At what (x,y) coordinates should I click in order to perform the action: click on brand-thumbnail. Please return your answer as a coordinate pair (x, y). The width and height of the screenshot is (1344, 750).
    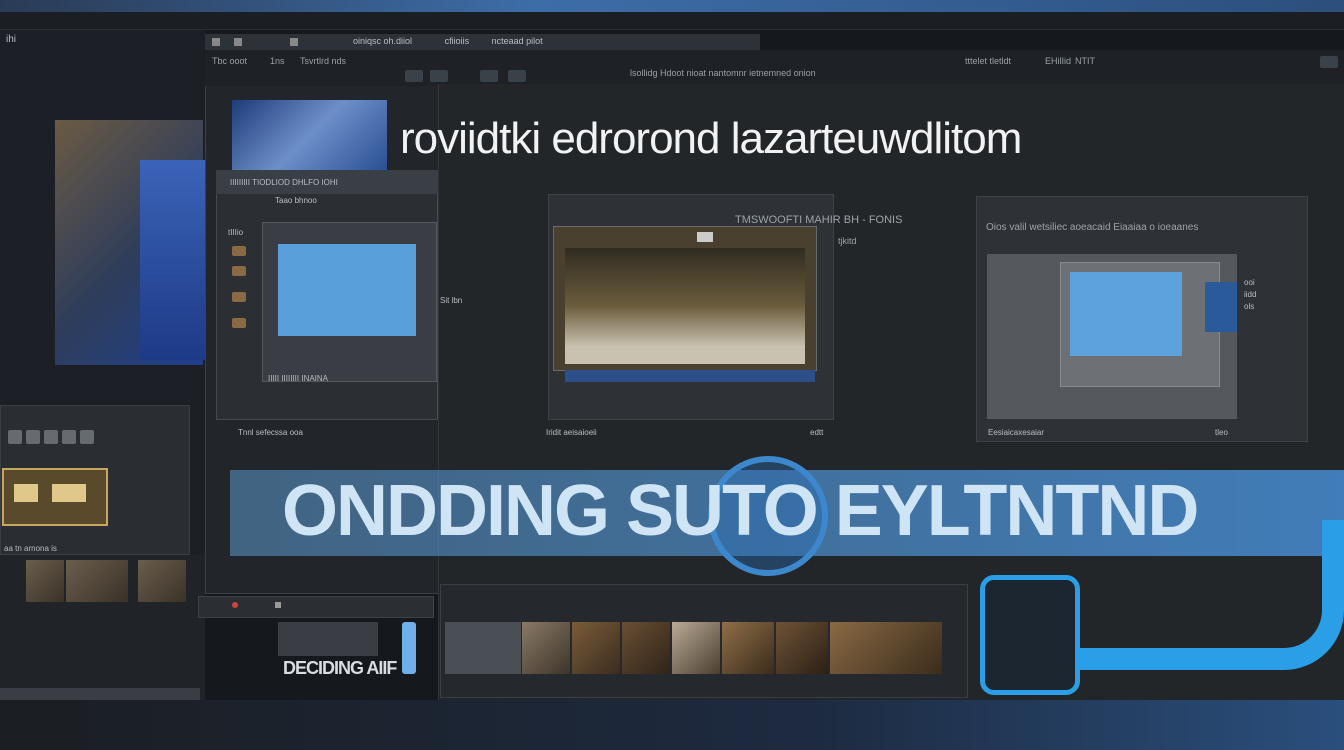
    Looking at the image, I should click on (328, 639).